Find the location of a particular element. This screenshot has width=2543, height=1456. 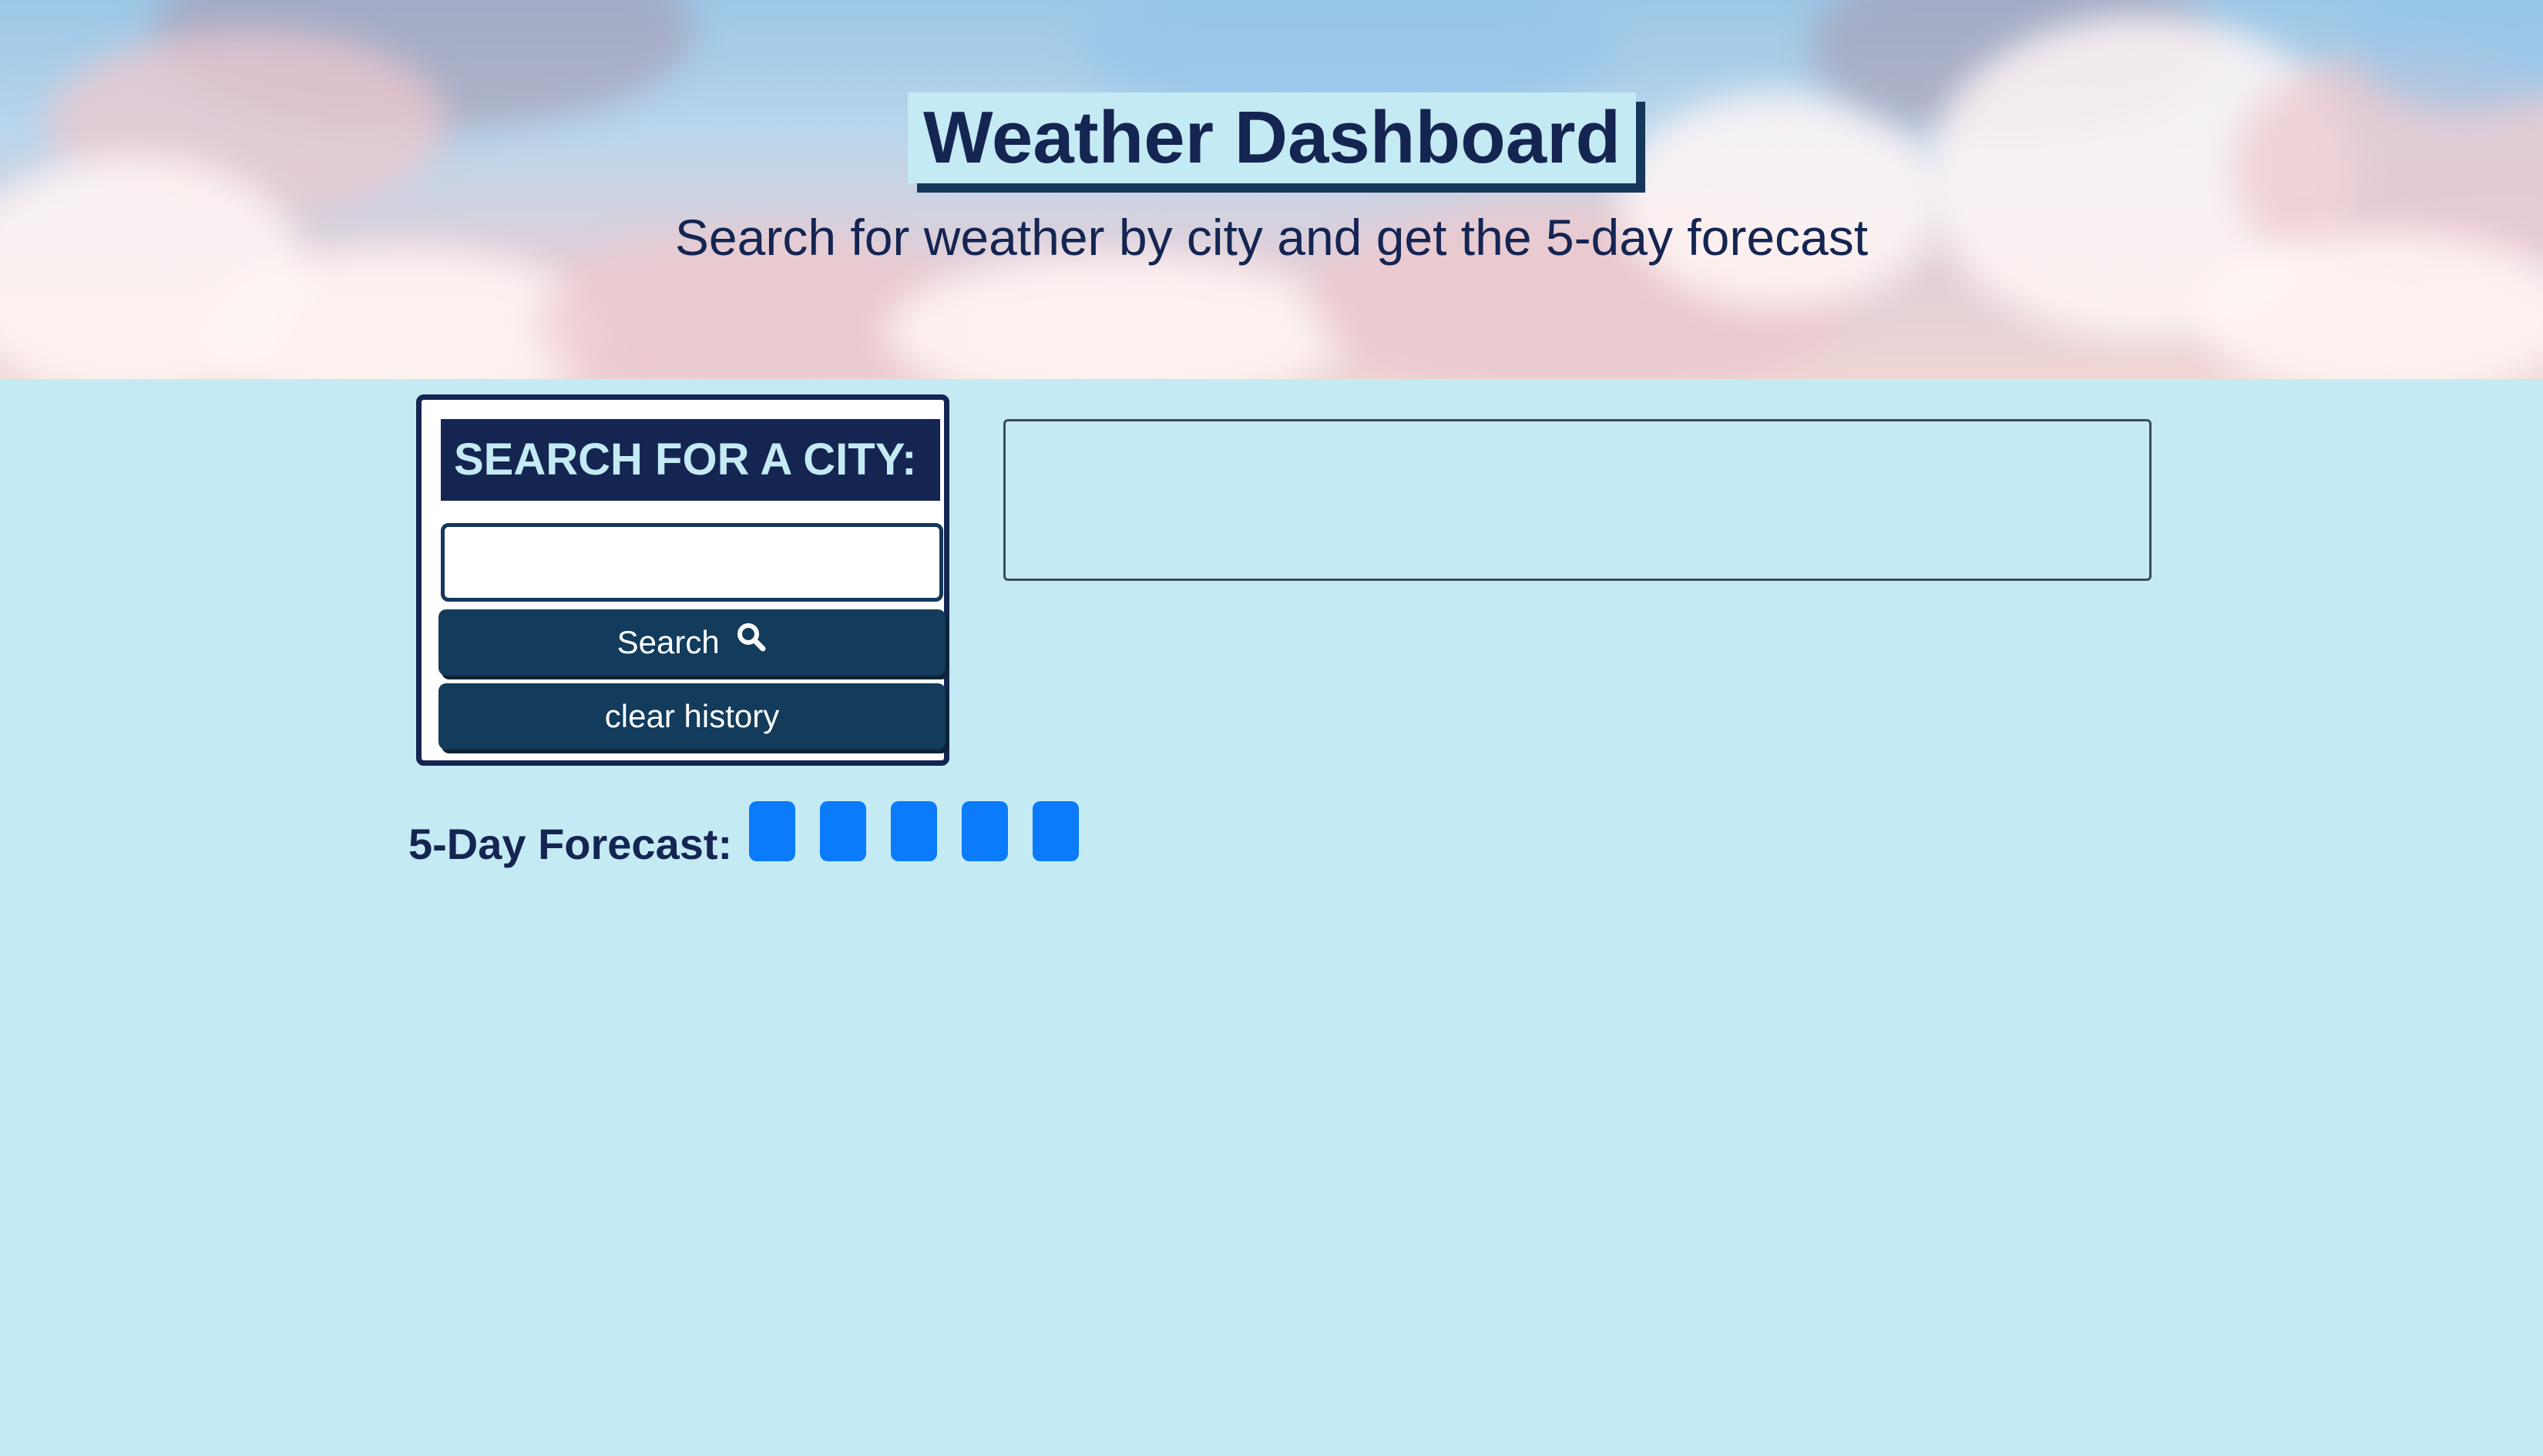

search-button: Search is located at coordinates (692, 642).